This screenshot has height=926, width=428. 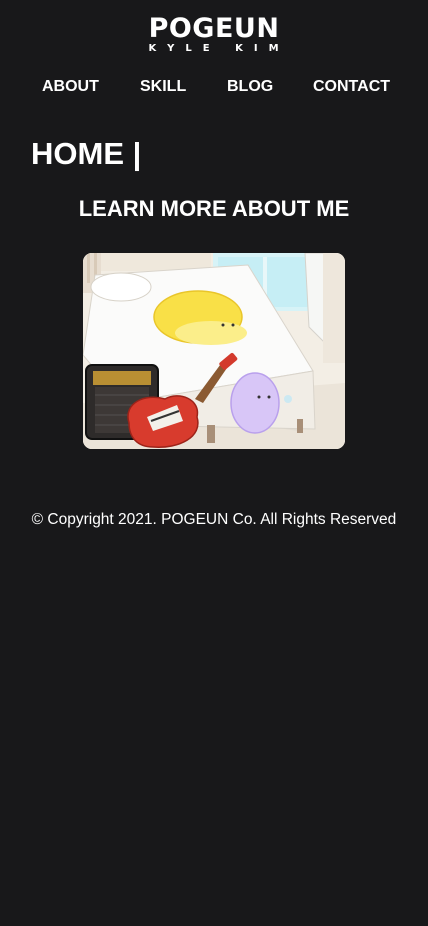 What do you see at coordinates (351, 87) in the screenshot?
I see `nav-item-contact: CONTACT` at bounding box center [351, 87].